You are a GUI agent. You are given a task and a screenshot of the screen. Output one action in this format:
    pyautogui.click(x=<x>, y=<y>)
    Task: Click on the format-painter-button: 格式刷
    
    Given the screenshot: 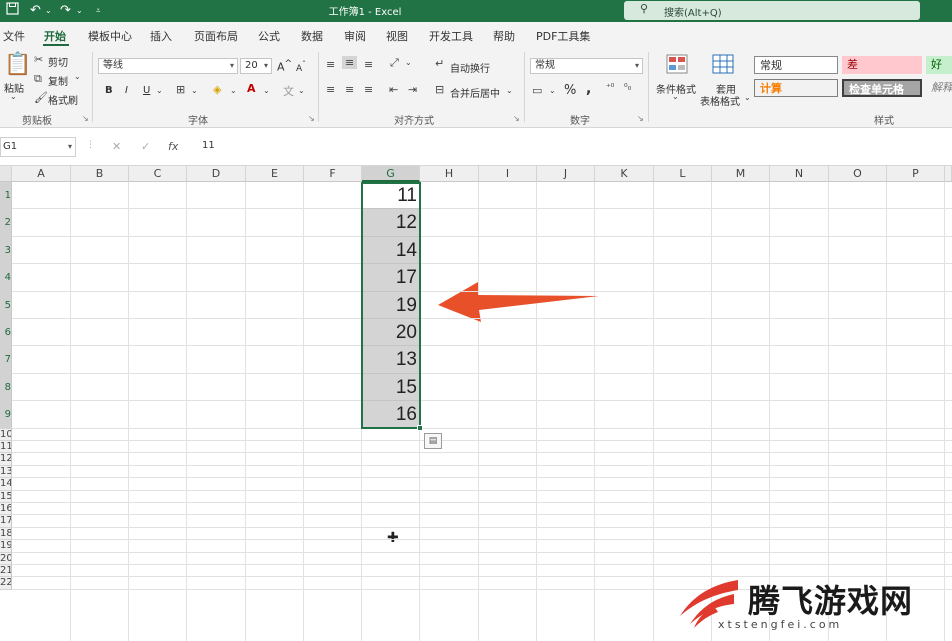 What is the action you would take?
    pyautogui.click(x=63, y=99)
    